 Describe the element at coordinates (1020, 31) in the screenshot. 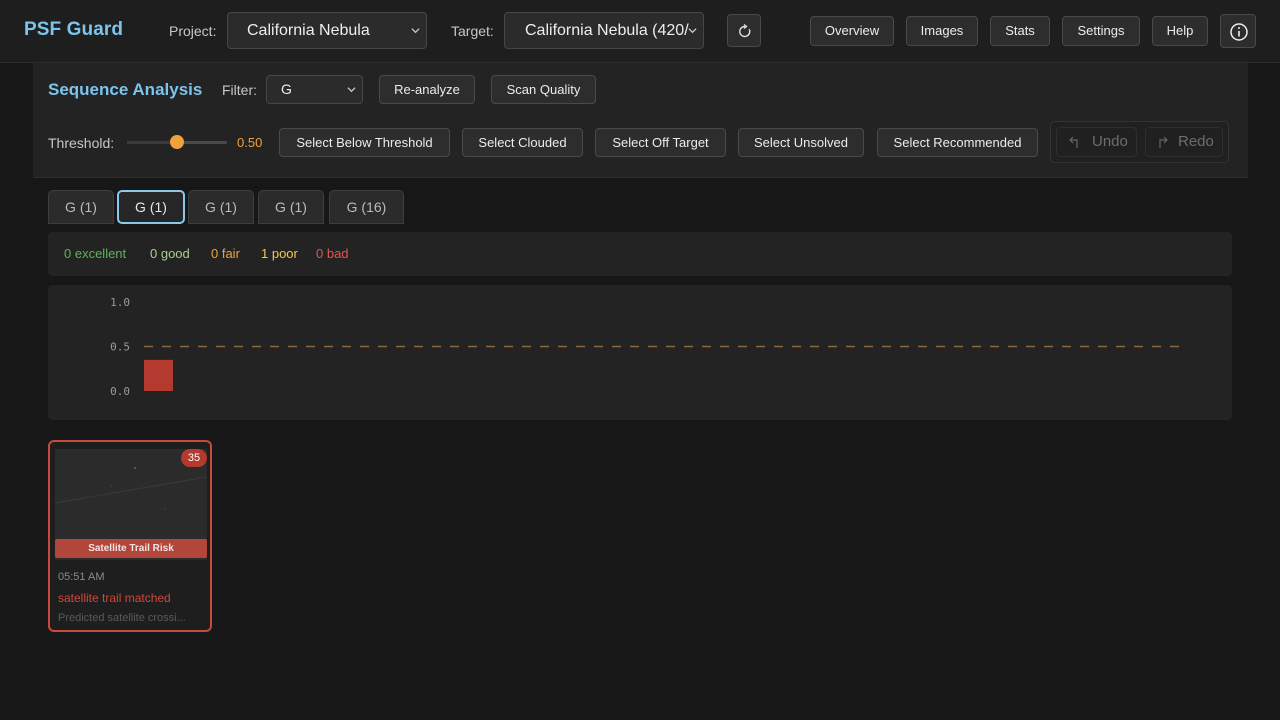

I see `nav-stats-button: Stats` at that location.